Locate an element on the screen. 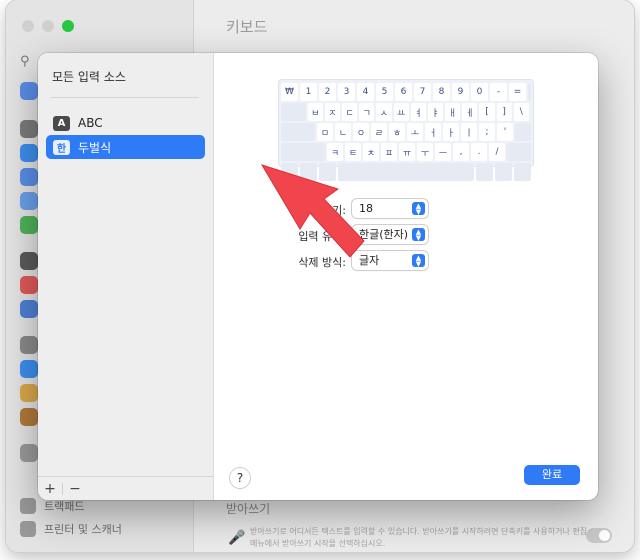  keyboard-row: ㅂㅈㄷㄱㅅㅛㅕㅑㅐㅔ[] \ is located at coordinates (406, 112).